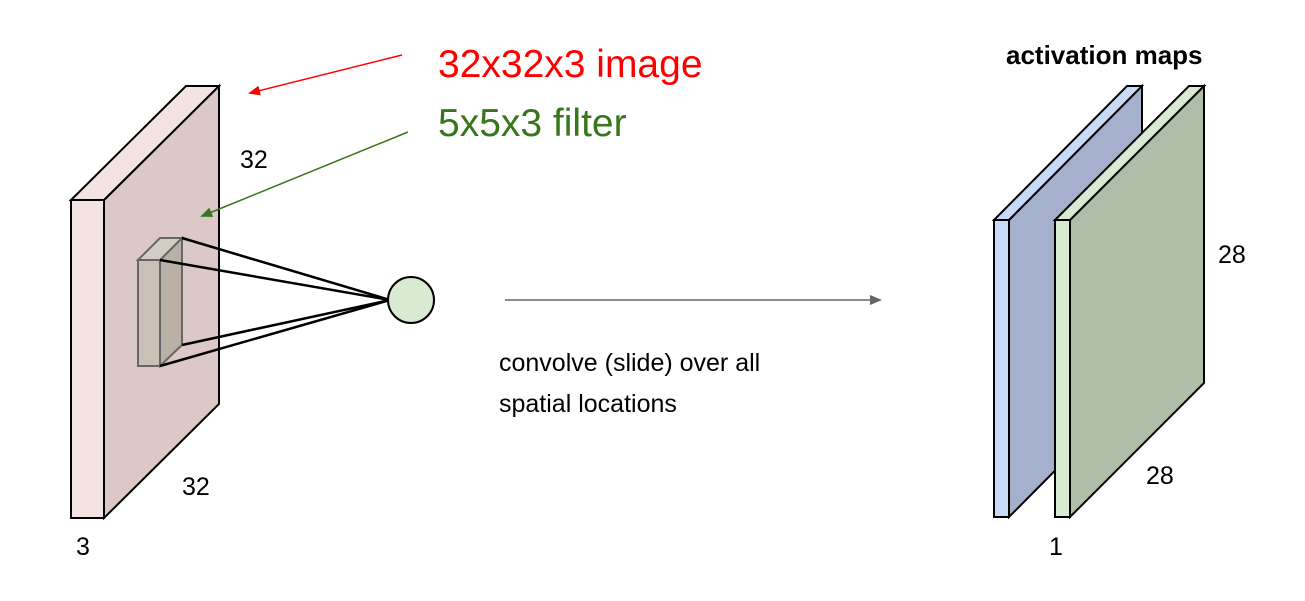 This screenshot has width=1305, height=601. Describe the element at coordinates (196, 487) in the screenshot. I see `input-width-label: 32` at that location.